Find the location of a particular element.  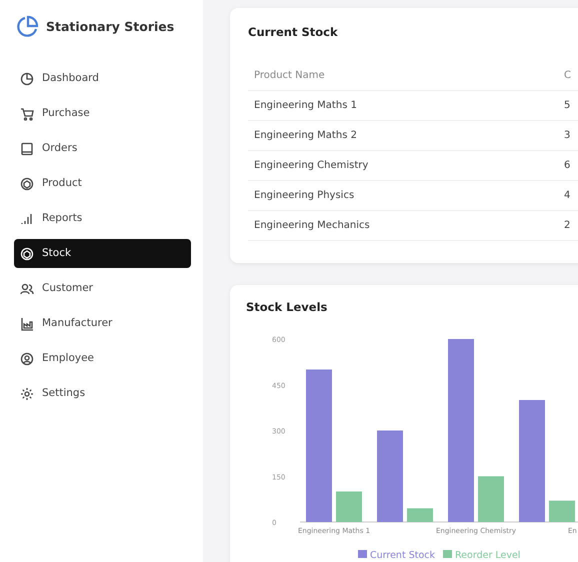

table-cell: Engineering Chemistry is located at coordinates (403, 166).